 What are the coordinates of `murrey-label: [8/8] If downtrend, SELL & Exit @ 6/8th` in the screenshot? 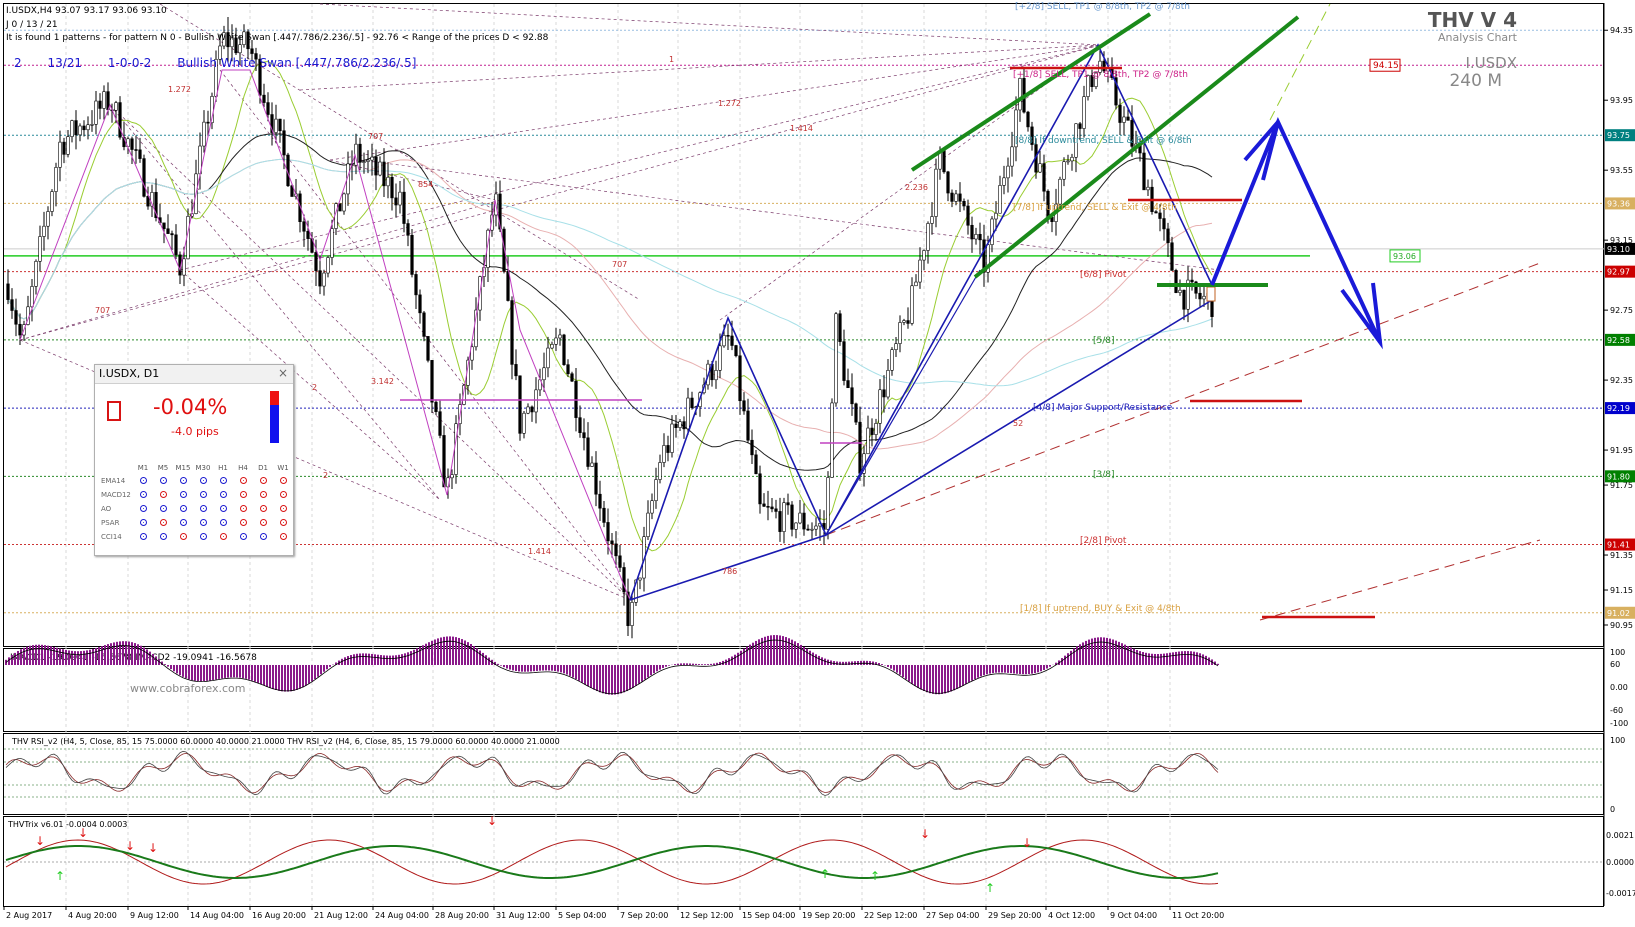 It's located at (1103, 141).